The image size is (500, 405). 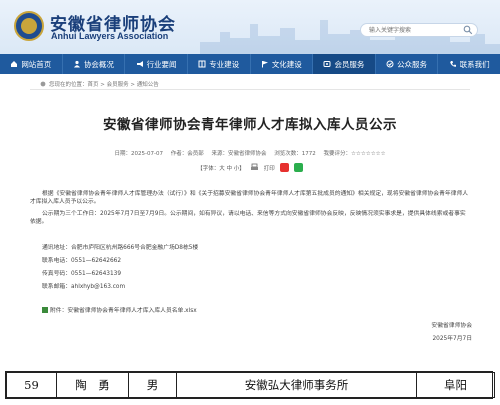 I want to click on meta-source: 来源：安徽省律师协会, so click(x=239, y=154).